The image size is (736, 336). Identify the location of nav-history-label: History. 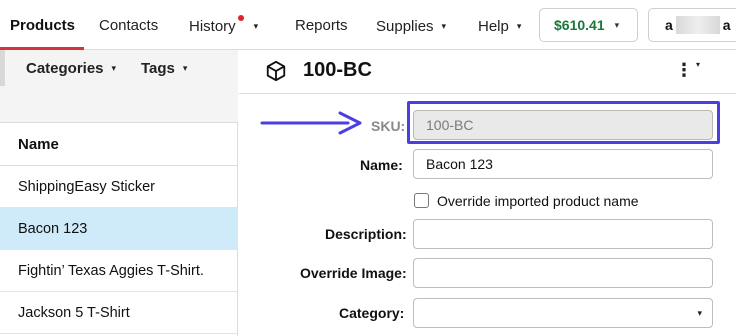
(212, 26).